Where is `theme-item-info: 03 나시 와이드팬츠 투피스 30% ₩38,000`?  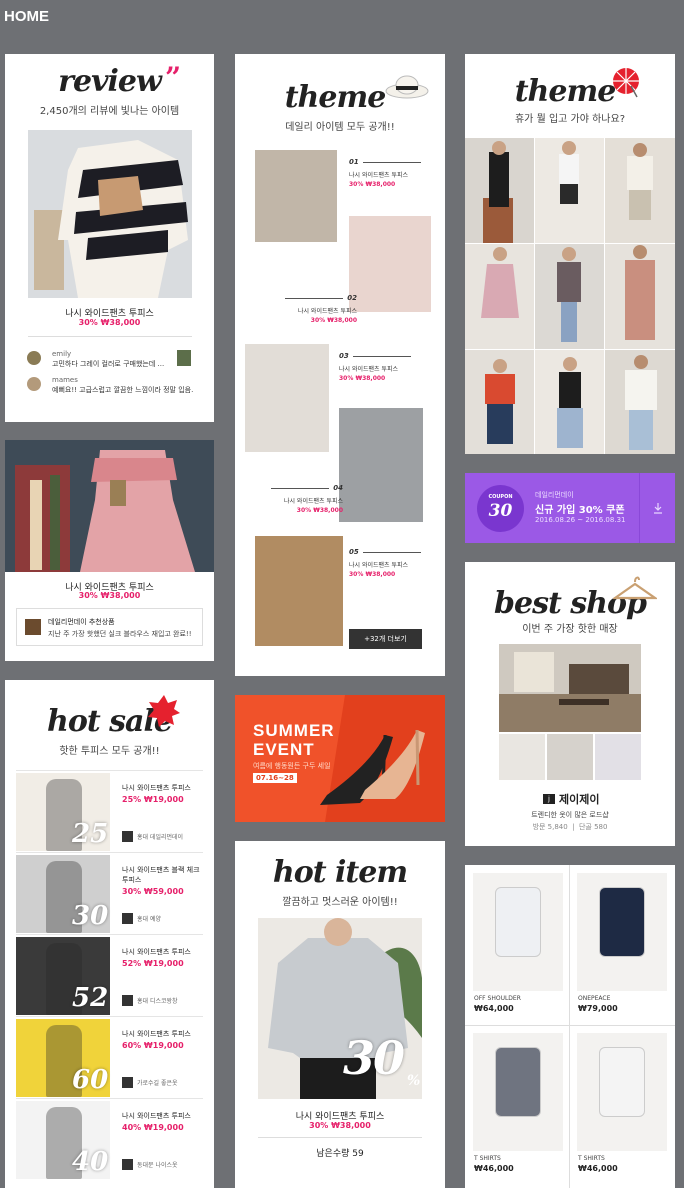
theme-item-info: 03 나시 와이드팬츠 투피스 30% ₩38,000 is located at coordinates (375, 367).